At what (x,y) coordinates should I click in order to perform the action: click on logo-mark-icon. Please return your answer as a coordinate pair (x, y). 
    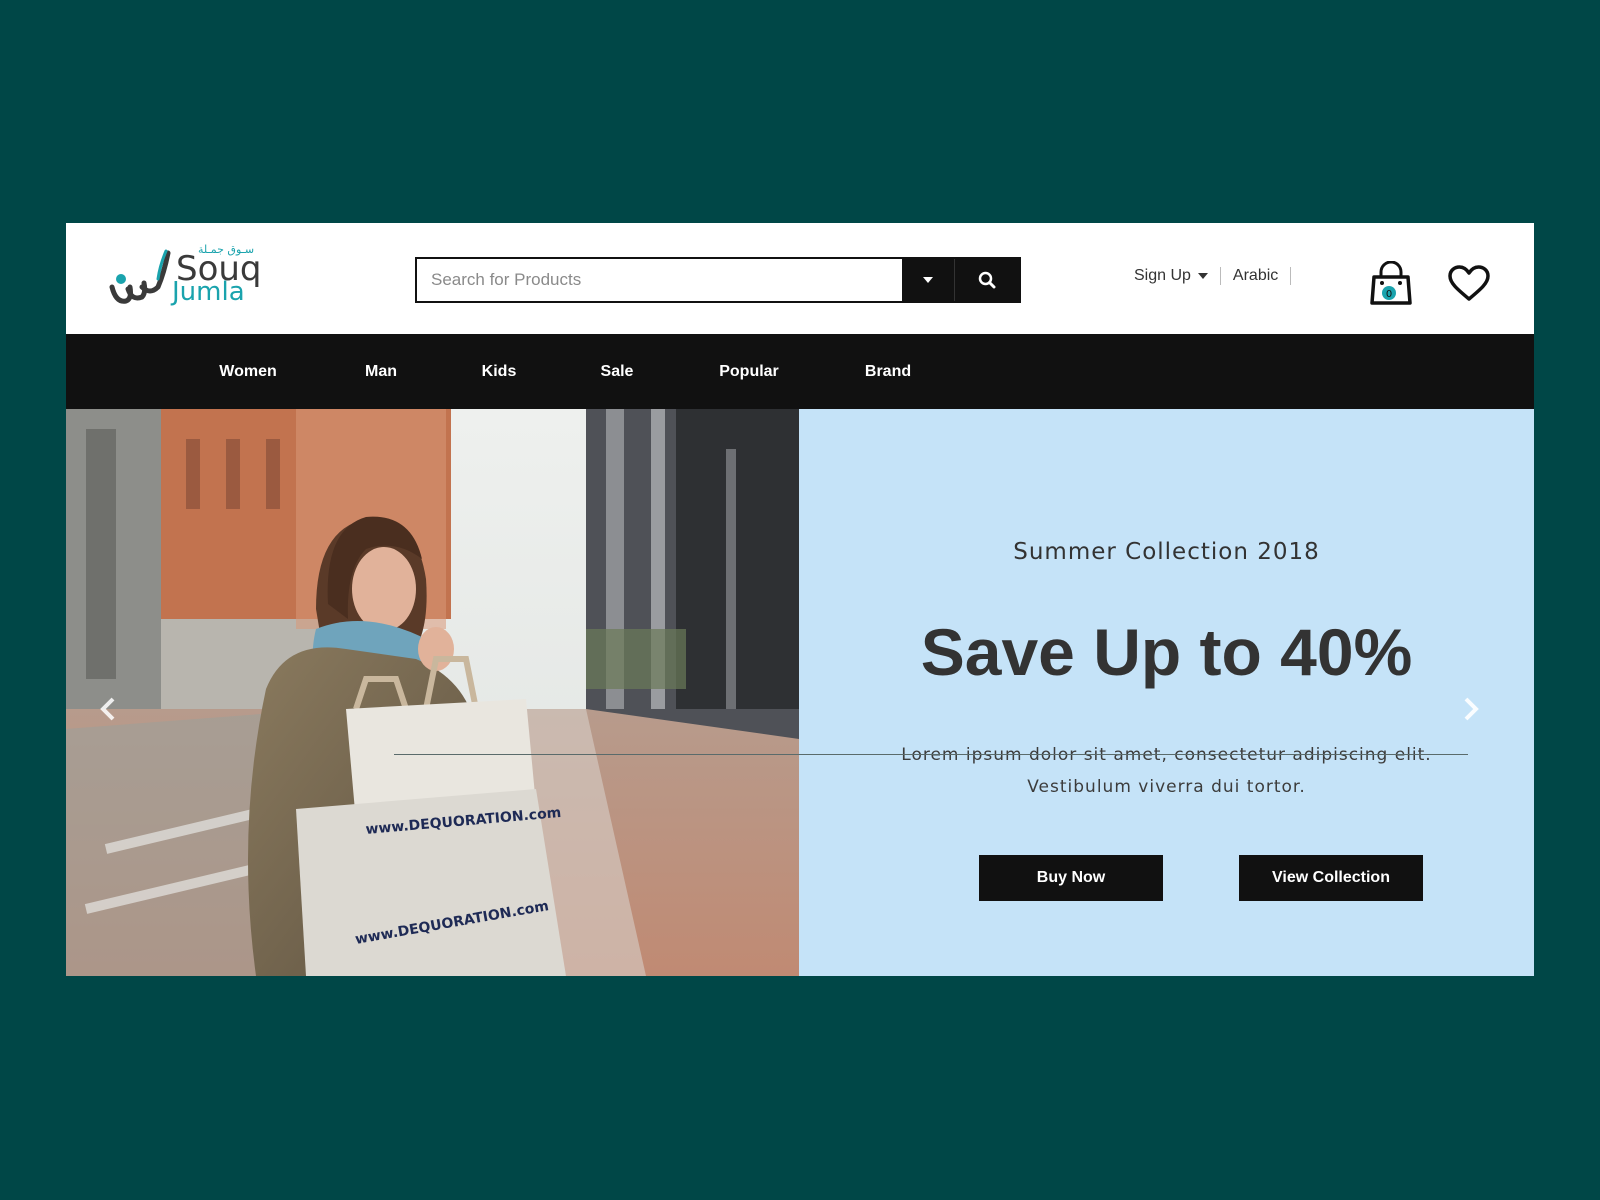
    Looking at the image, I should click on (140, 276).